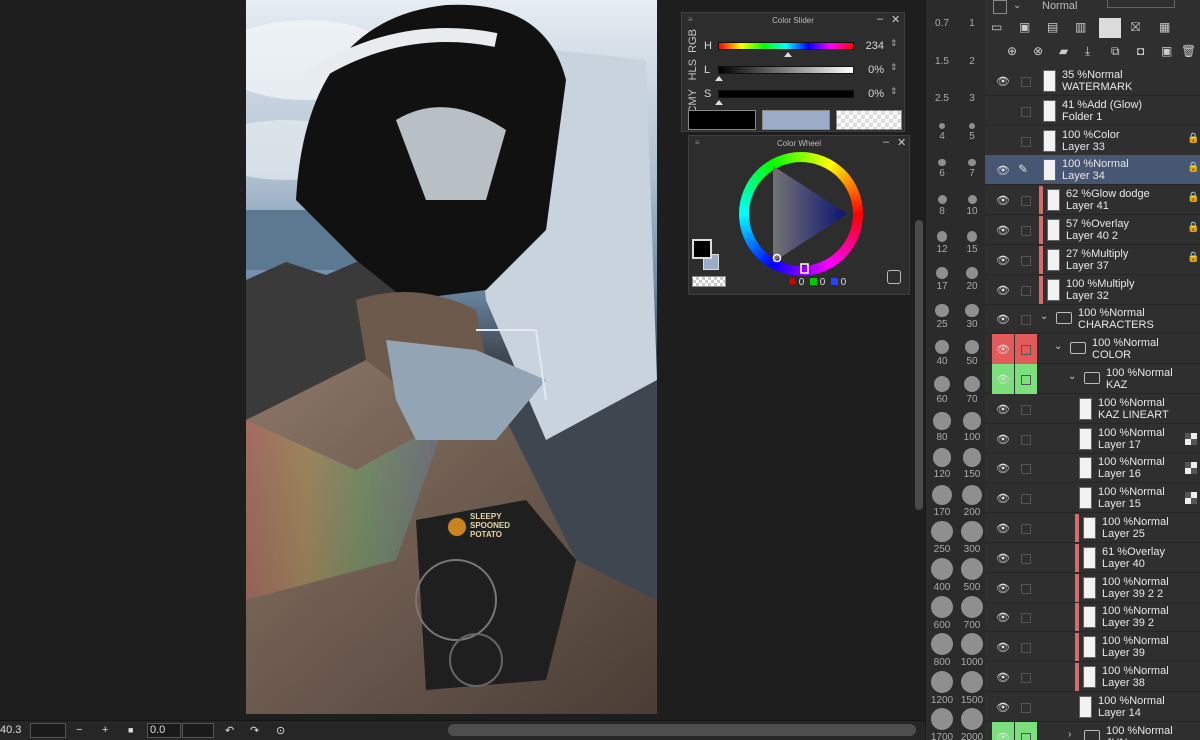 The image size is (1200, 740). I want to click on saturation-slider-row: S 0% ⇕, so click(802, 95).